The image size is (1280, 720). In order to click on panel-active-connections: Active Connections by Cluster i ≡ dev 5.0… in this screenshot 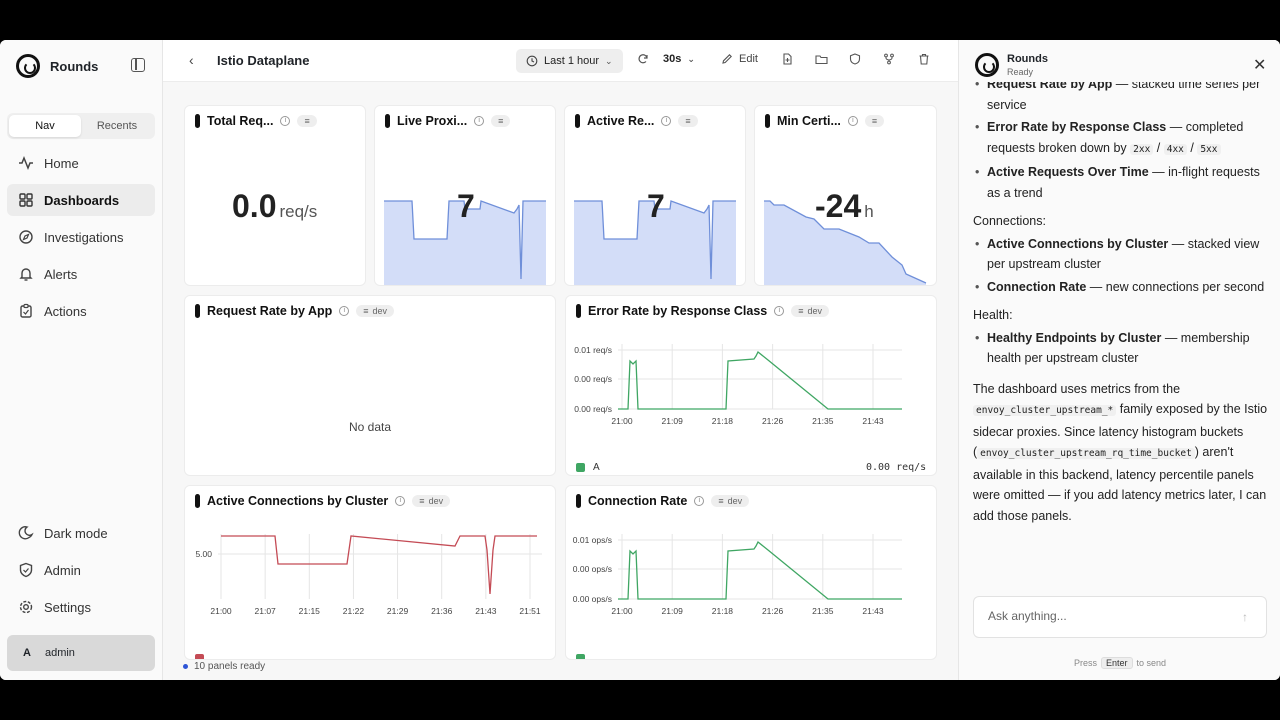, I will do `click(370, 572)`.